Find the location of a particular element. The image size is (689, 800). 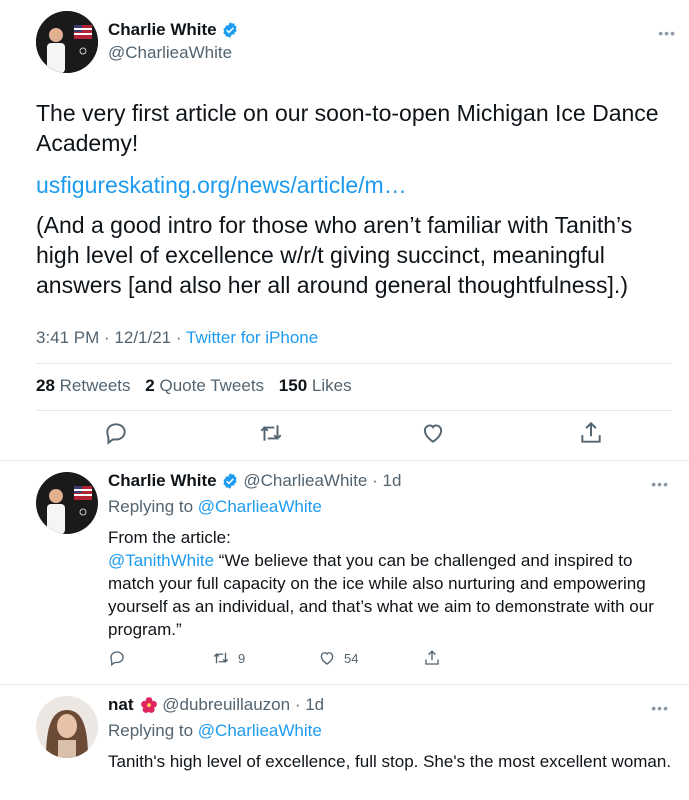

retweets-stat: 28 Retweets is located at coordinates (83, 385).